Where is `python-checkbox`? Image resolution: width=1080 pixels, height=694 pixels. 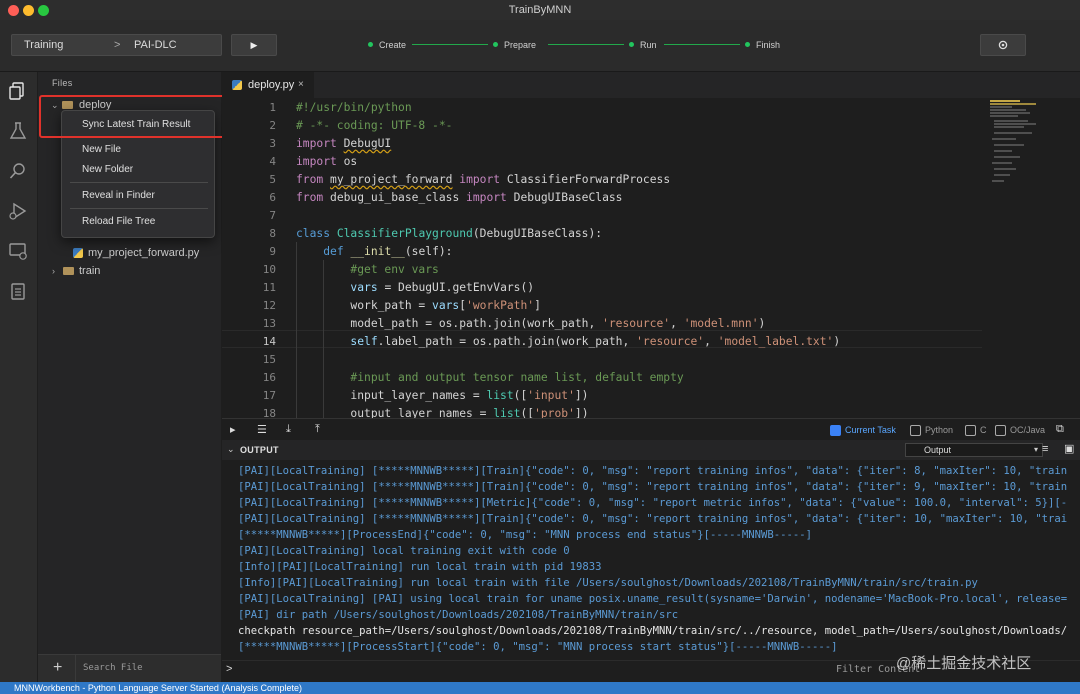
python-checkbox is located at coordinates (915, 430).